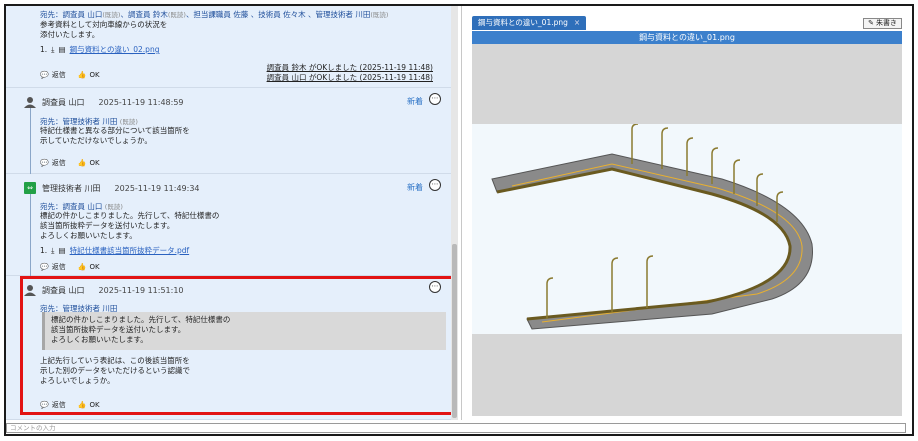 The height and width of the screenshot is (441, 918). What do you see at coordinates (687, 37) in the screenshot?
I see `image-title: 鋼与資料との違い_01.png` at bounding box center [687, 37].